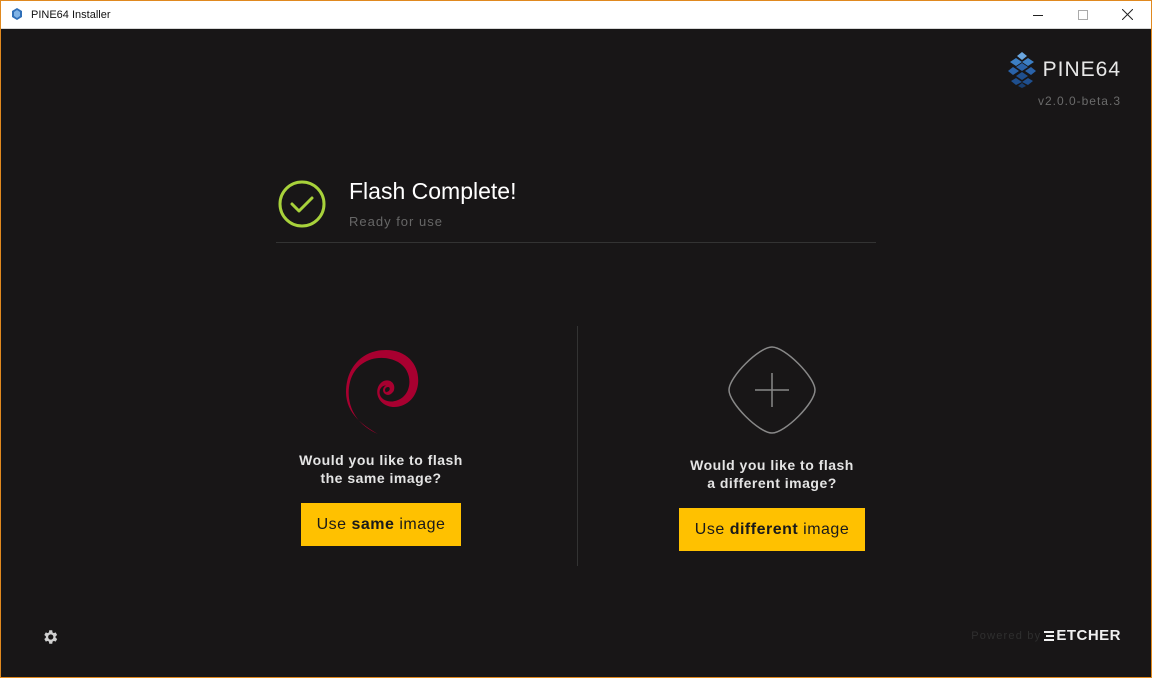  Describe the element at coordinates (334, 524) in the screenshot. I see `same-btn-prefix: Use` at that location.